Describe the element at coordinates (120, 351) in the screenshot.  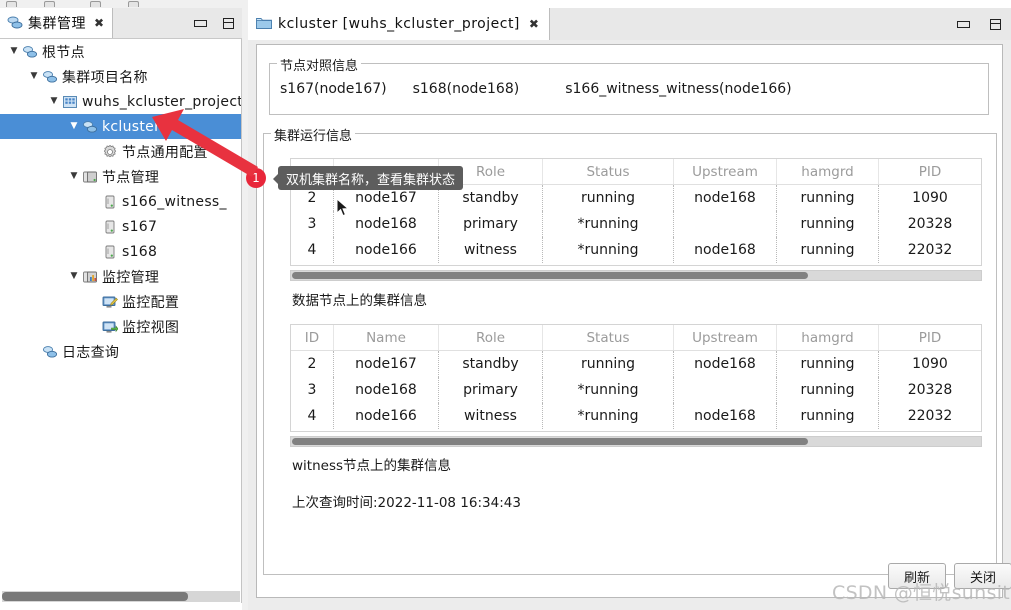
I see `tree-item-日志查询: 日志查询` at that location.